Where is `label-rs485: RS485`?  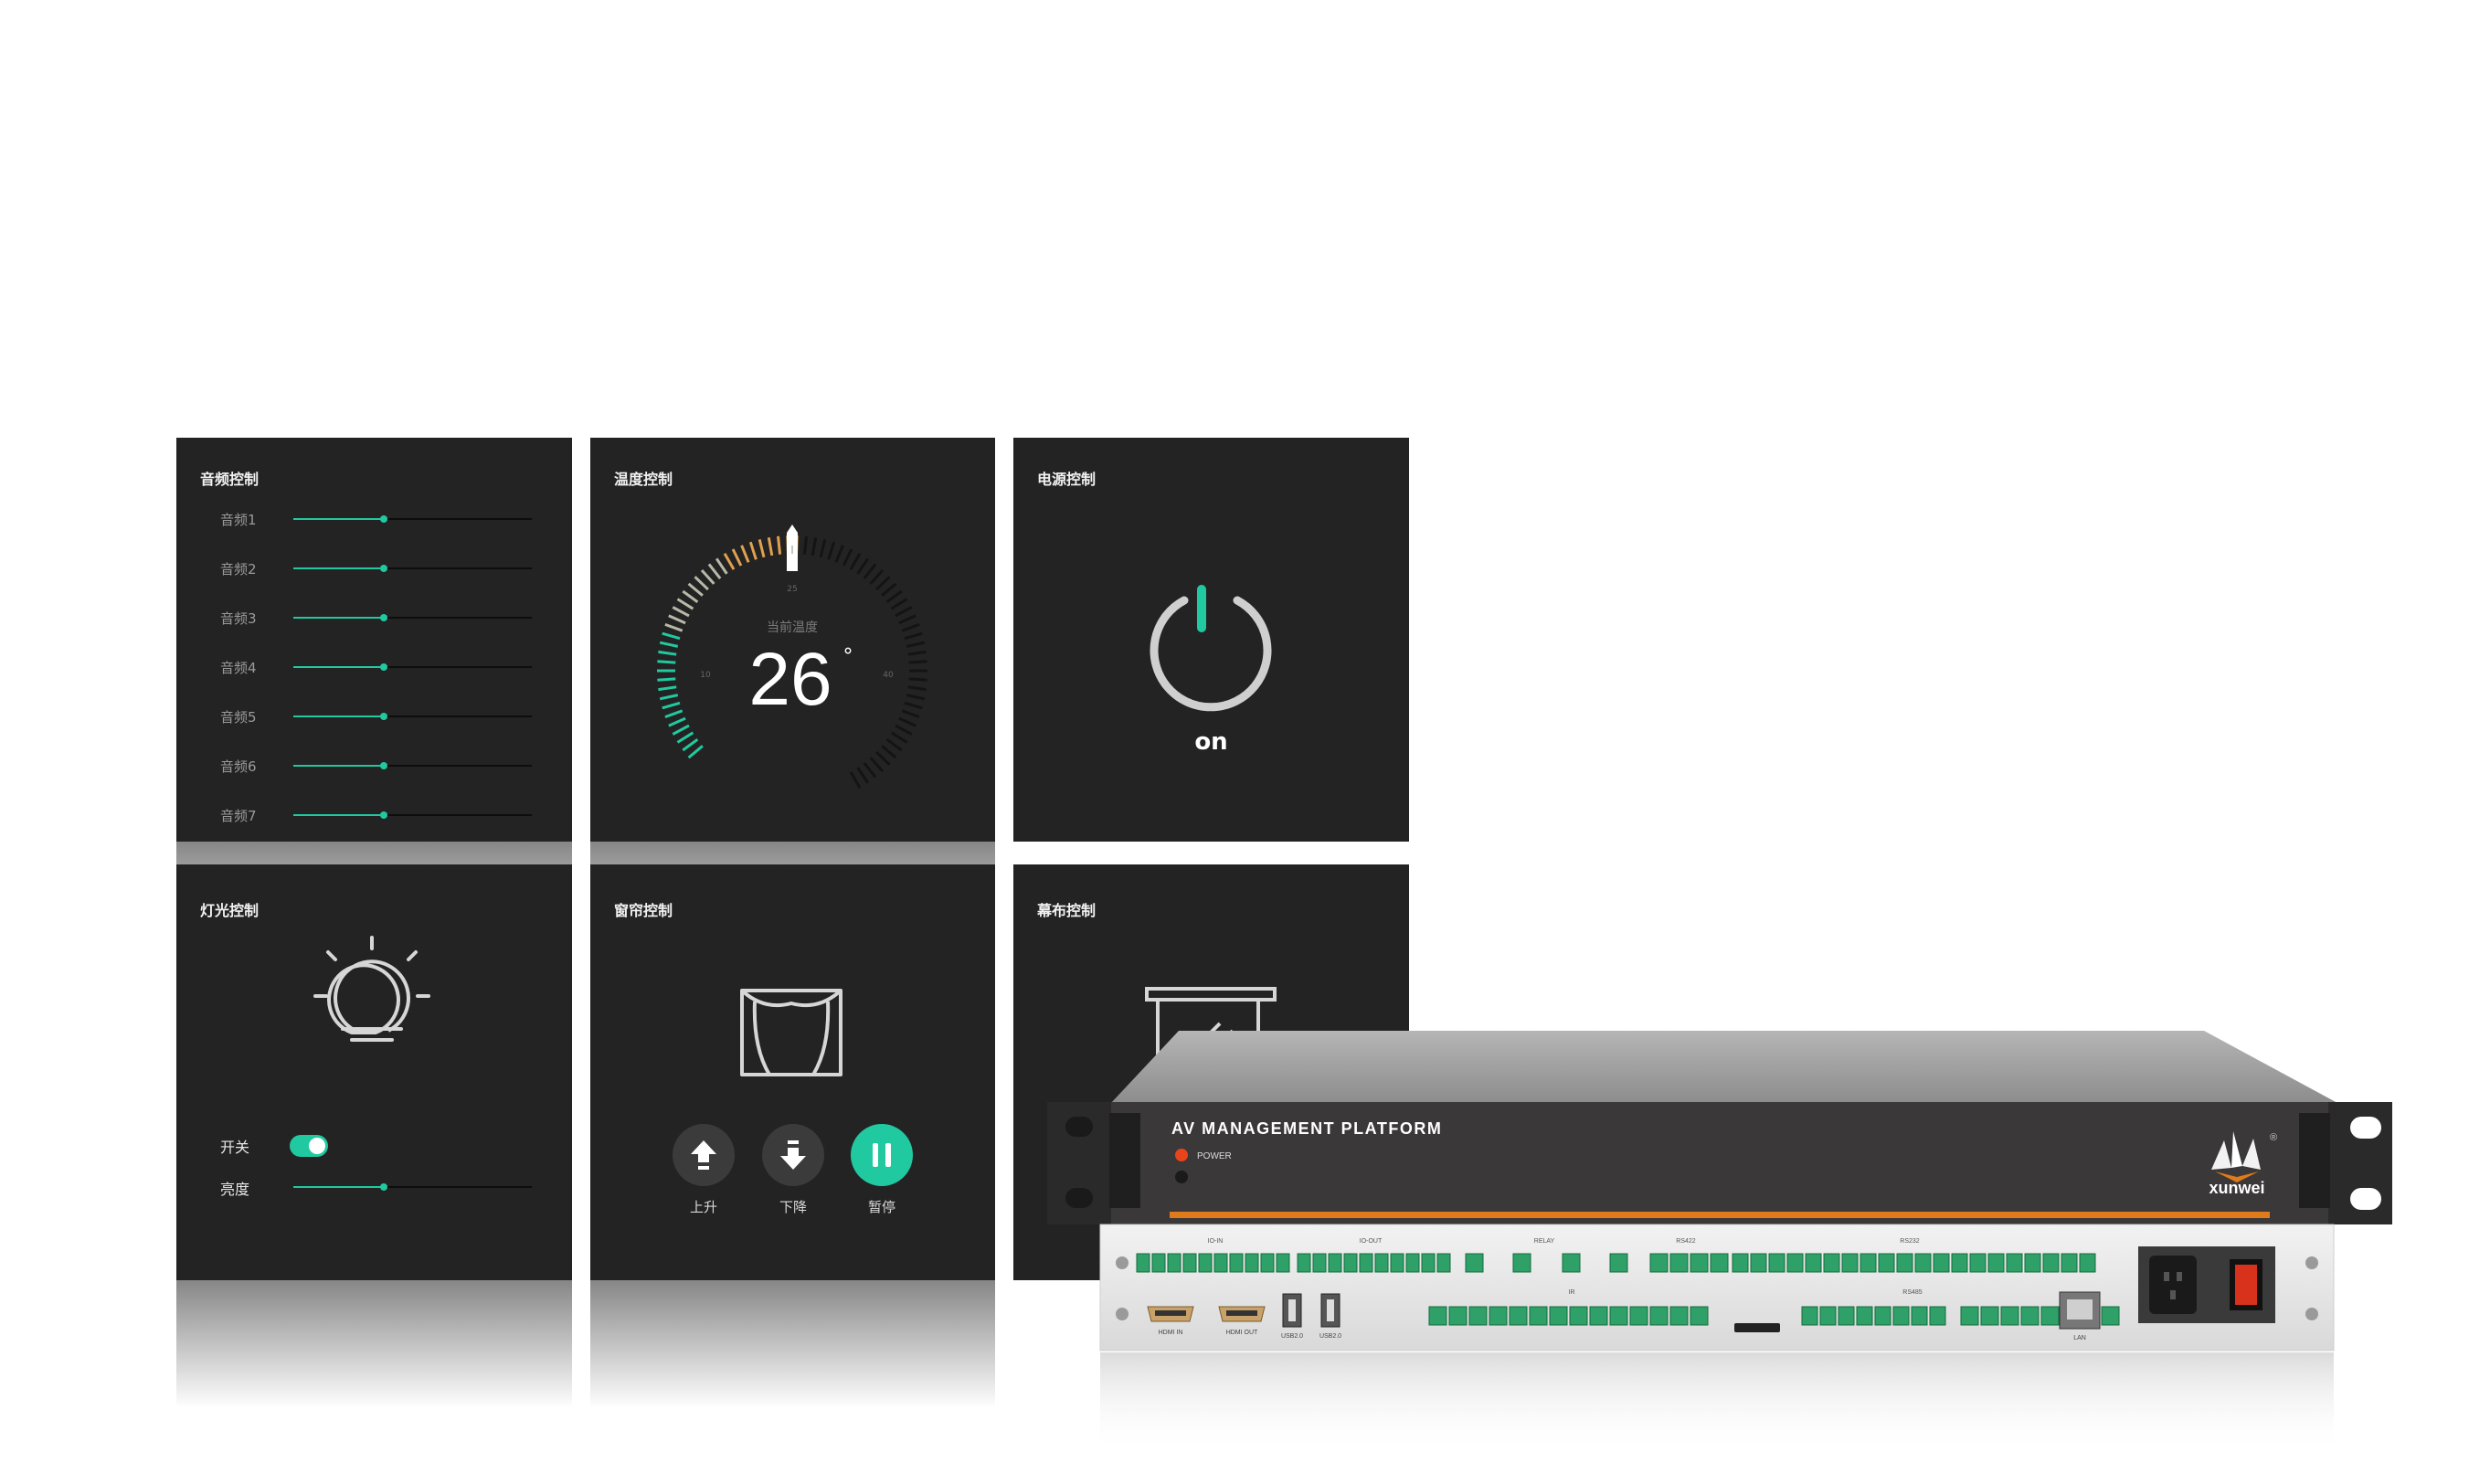
label-rs485: RS485 is located at coordinates (1912, 1292).